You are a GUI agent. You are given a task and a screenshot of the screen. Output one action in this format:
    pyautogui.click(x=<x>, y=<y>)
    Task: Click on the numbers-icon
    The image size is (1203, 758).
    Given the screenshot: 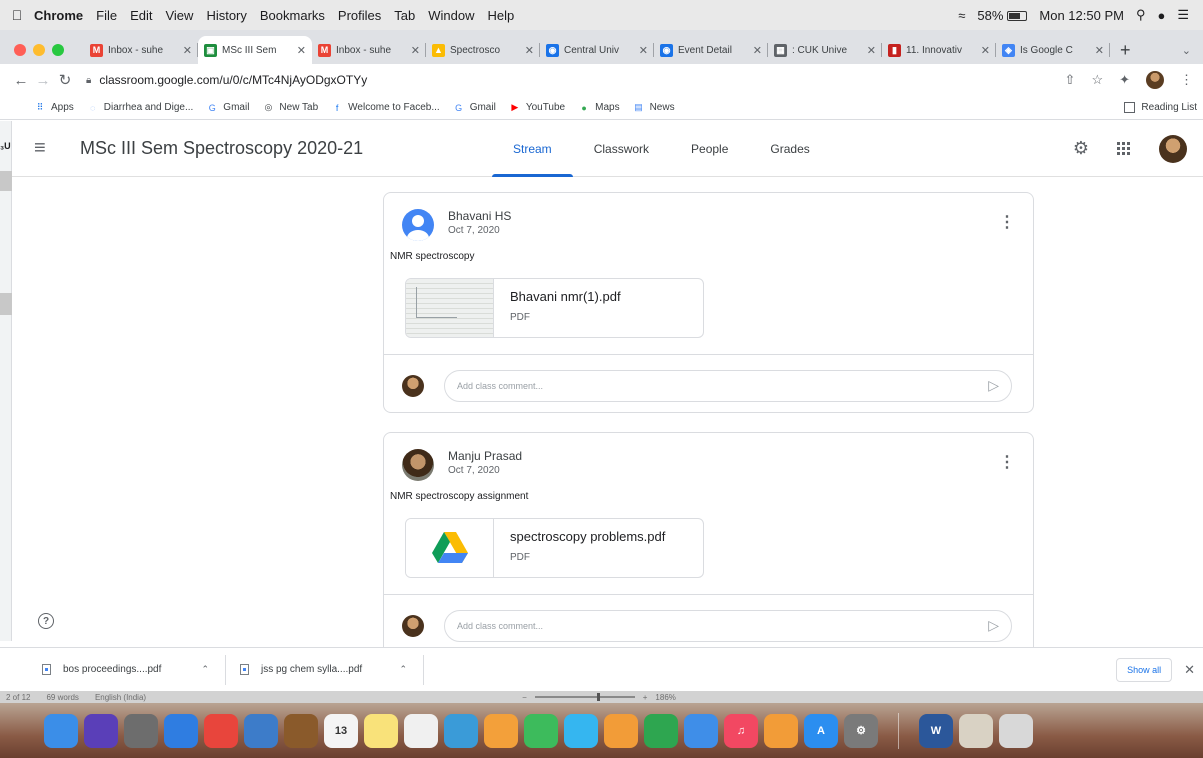 What is the action you would take?
    pyautogui.click(x=661, y=730)
    